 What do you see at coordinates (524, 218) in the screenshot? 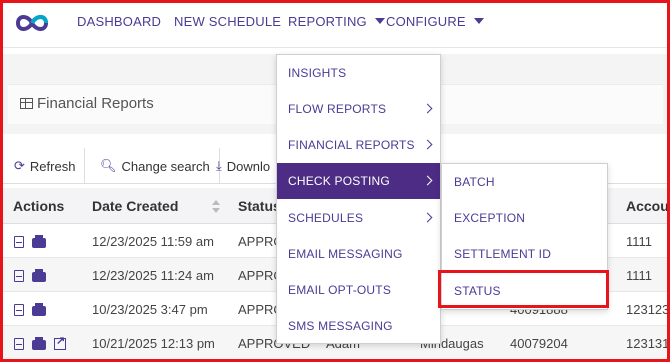
I see `submenu-item-exception: EXCEPTION` at bounding box center [524, 218].